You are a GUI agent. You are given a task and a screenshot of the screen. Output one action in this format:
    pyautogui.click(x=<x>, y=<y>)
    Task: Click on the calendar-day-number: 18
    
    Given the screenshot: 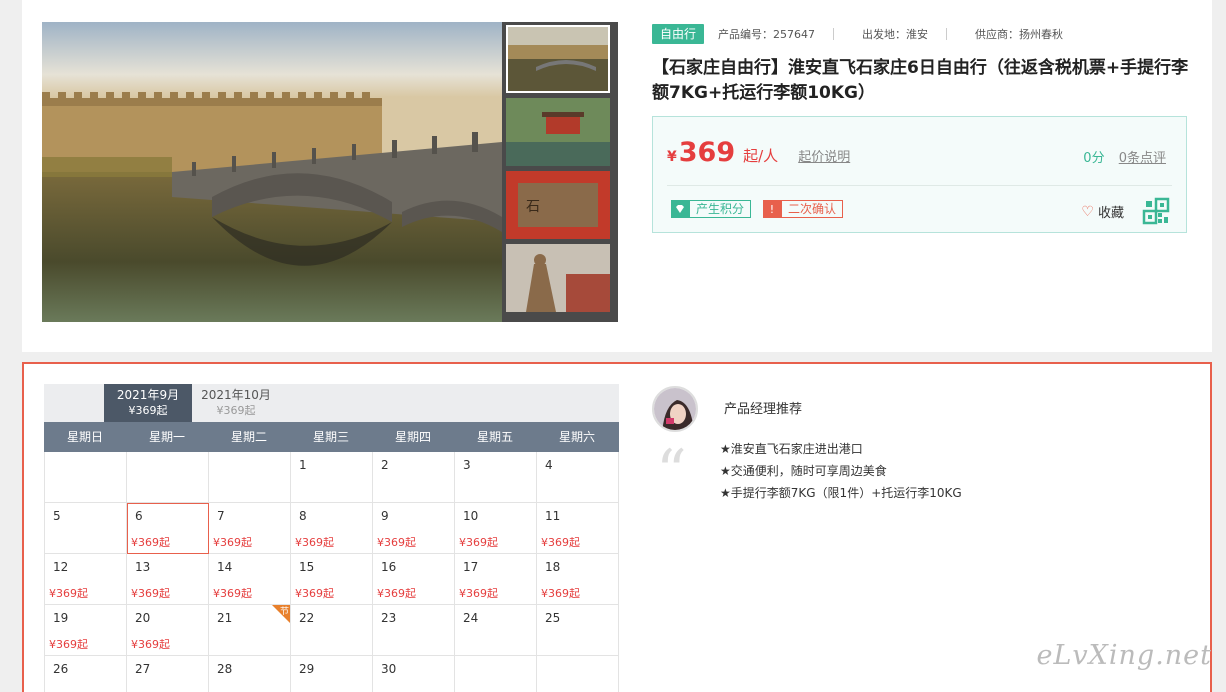 What is the action you would take?
    pyautogui.click(x=553, y=567)
    